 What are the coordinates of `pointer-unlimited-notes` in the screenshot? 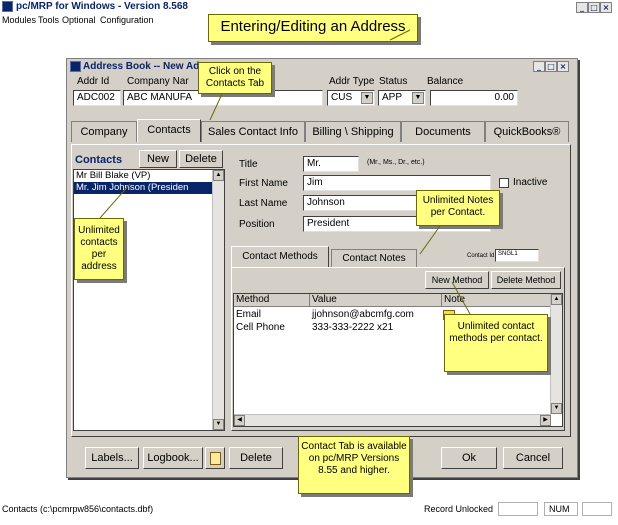 It's located at (430, 240).